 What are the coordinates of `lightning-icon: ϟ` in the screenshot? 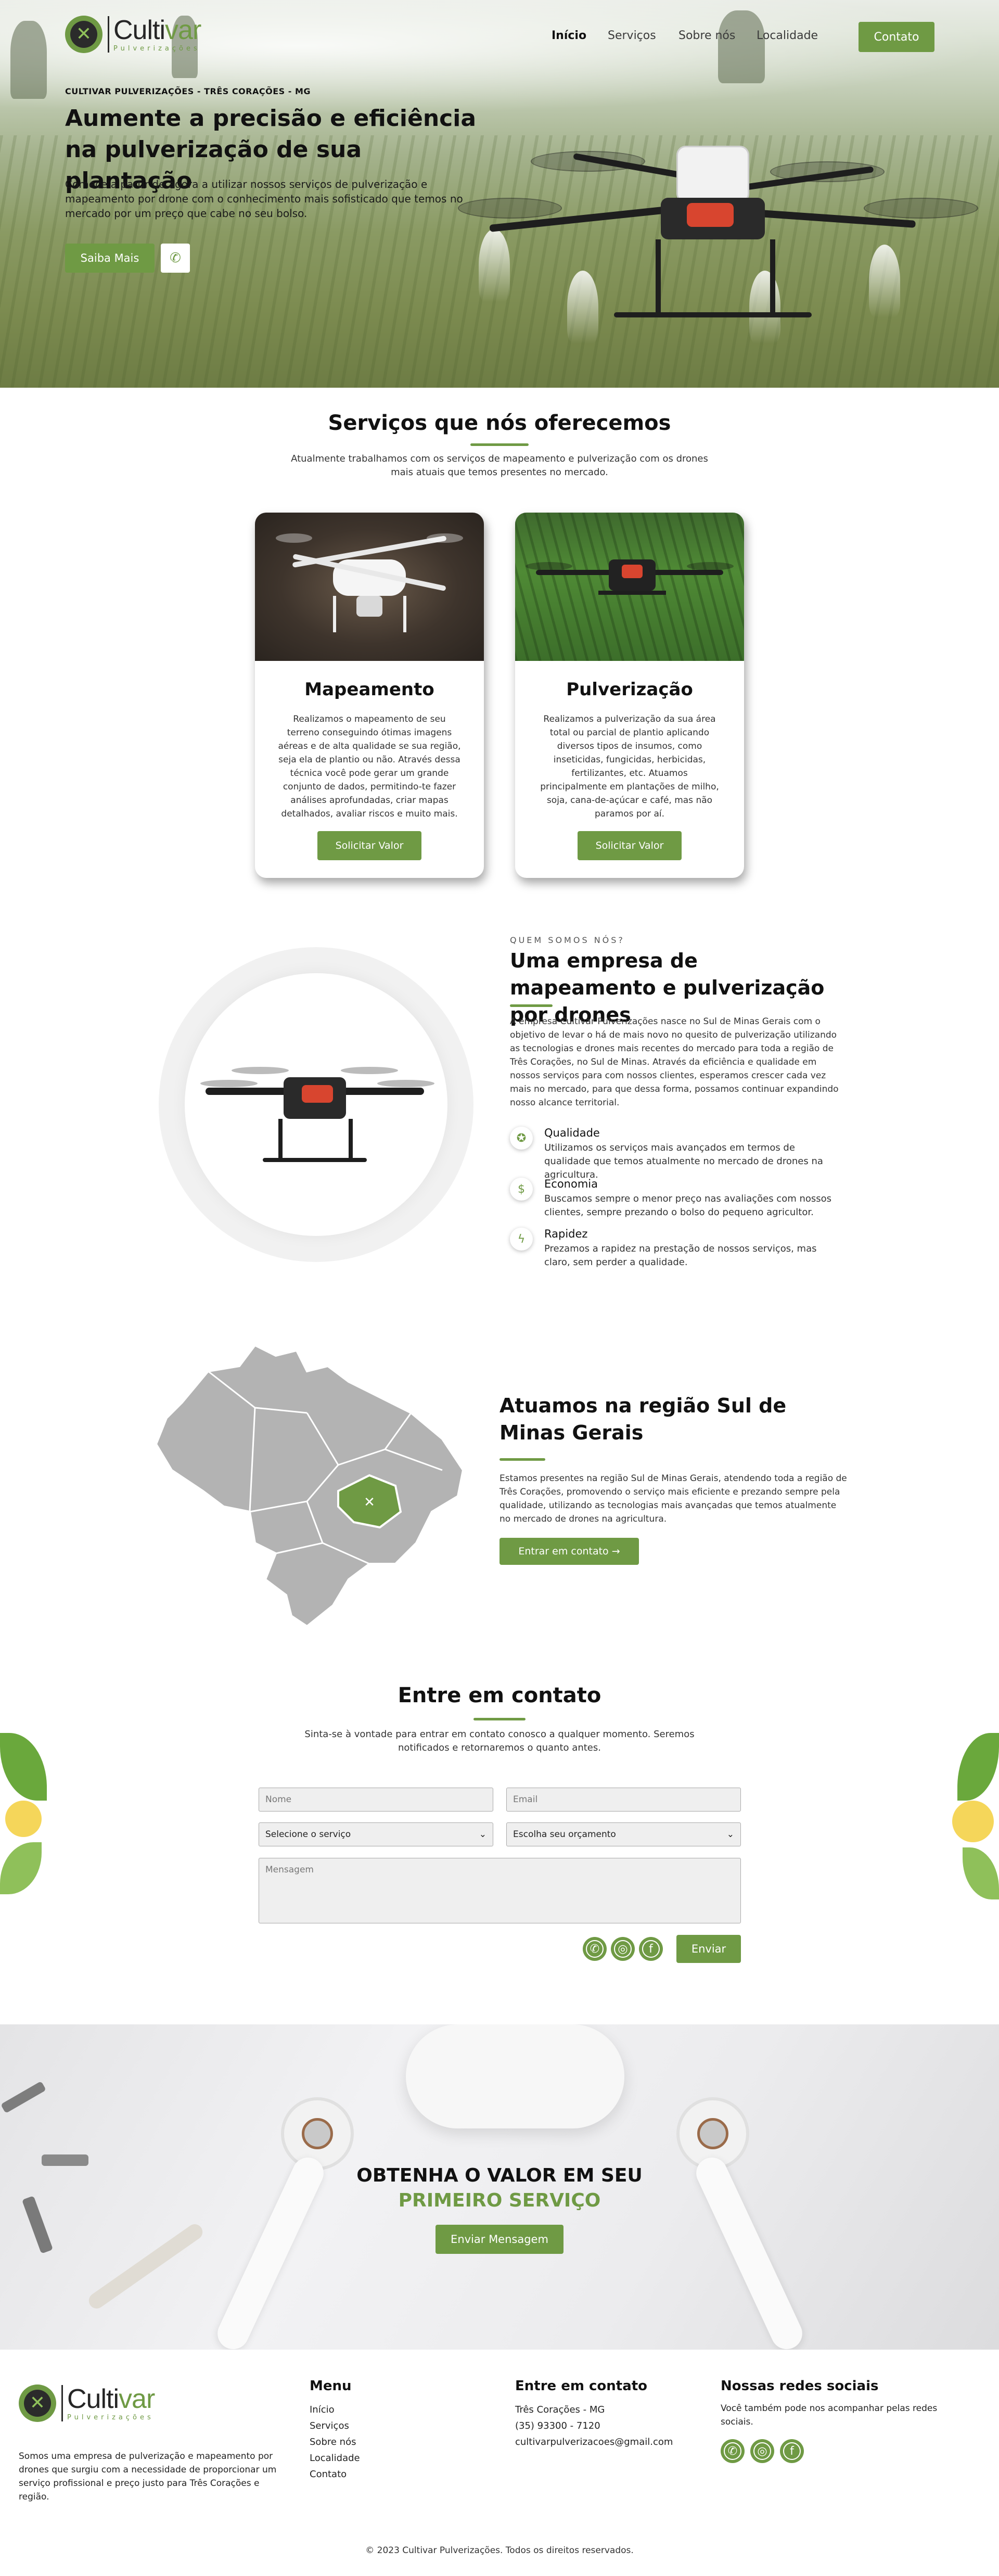 It's located at (521, 1239).